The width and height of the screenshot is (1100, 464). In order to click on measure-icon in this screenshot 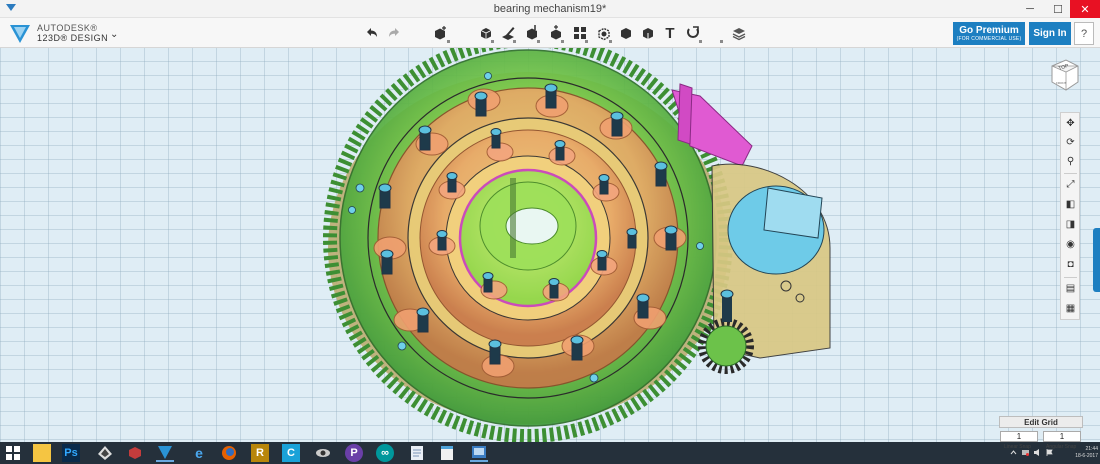, I will do `click(648, 33)`.